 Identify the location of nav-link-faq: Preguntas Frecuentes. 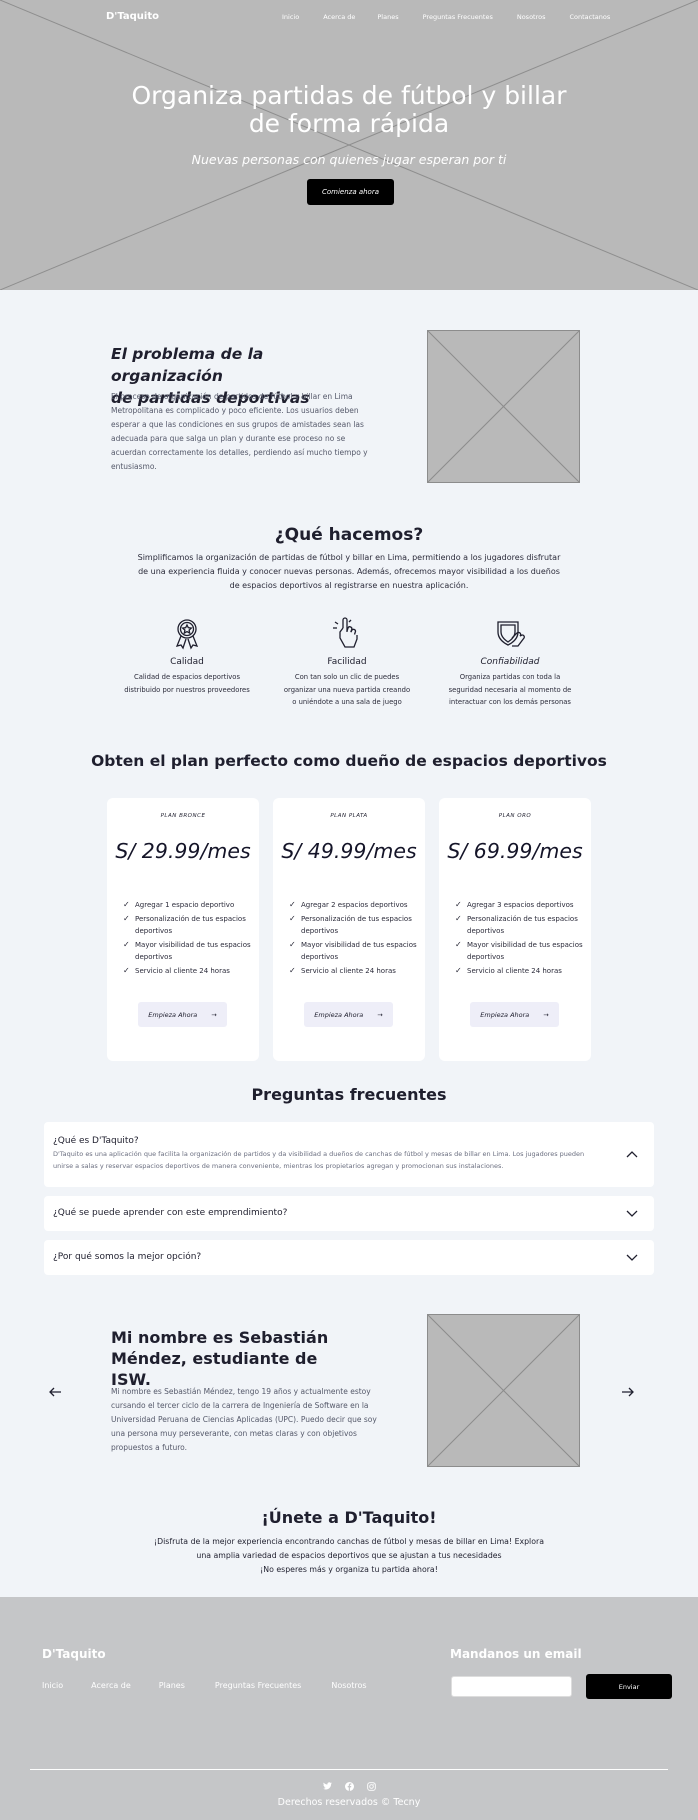
(458, 17).